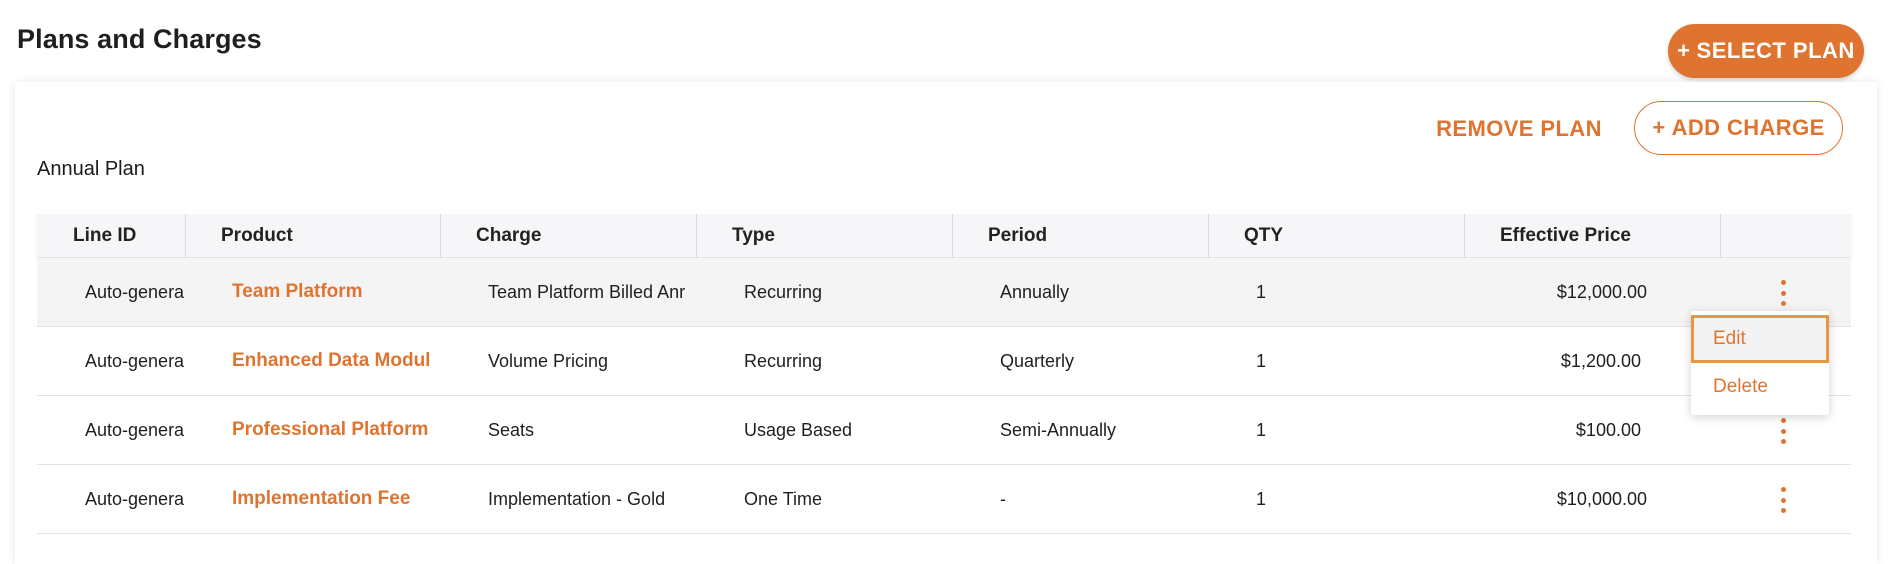 The image size is (1892, 564). What do you see at coordinates (568, 236) in the screenshot?
I see `column-header-charge: Charge` at bounding box center [568, 236].